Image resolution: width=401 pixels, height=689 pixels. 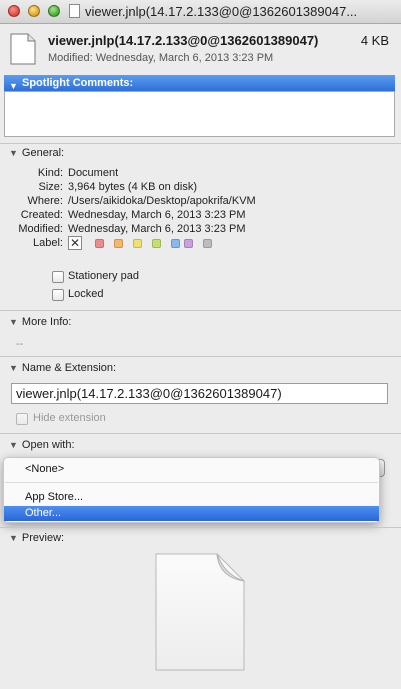 What do you see at coordinates (156, 243) in the screenshot?
I see `label-green-swatch` at bounding box center [156, 243].